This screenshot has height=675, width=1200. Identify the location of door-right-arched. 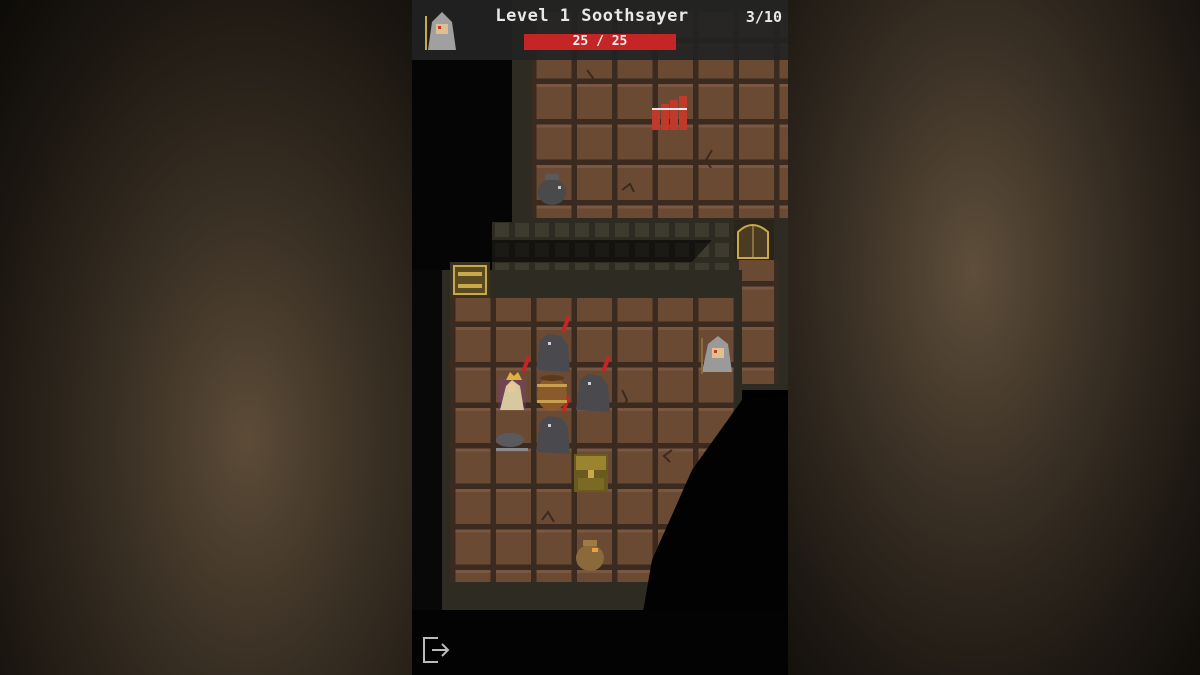
(754, 240).